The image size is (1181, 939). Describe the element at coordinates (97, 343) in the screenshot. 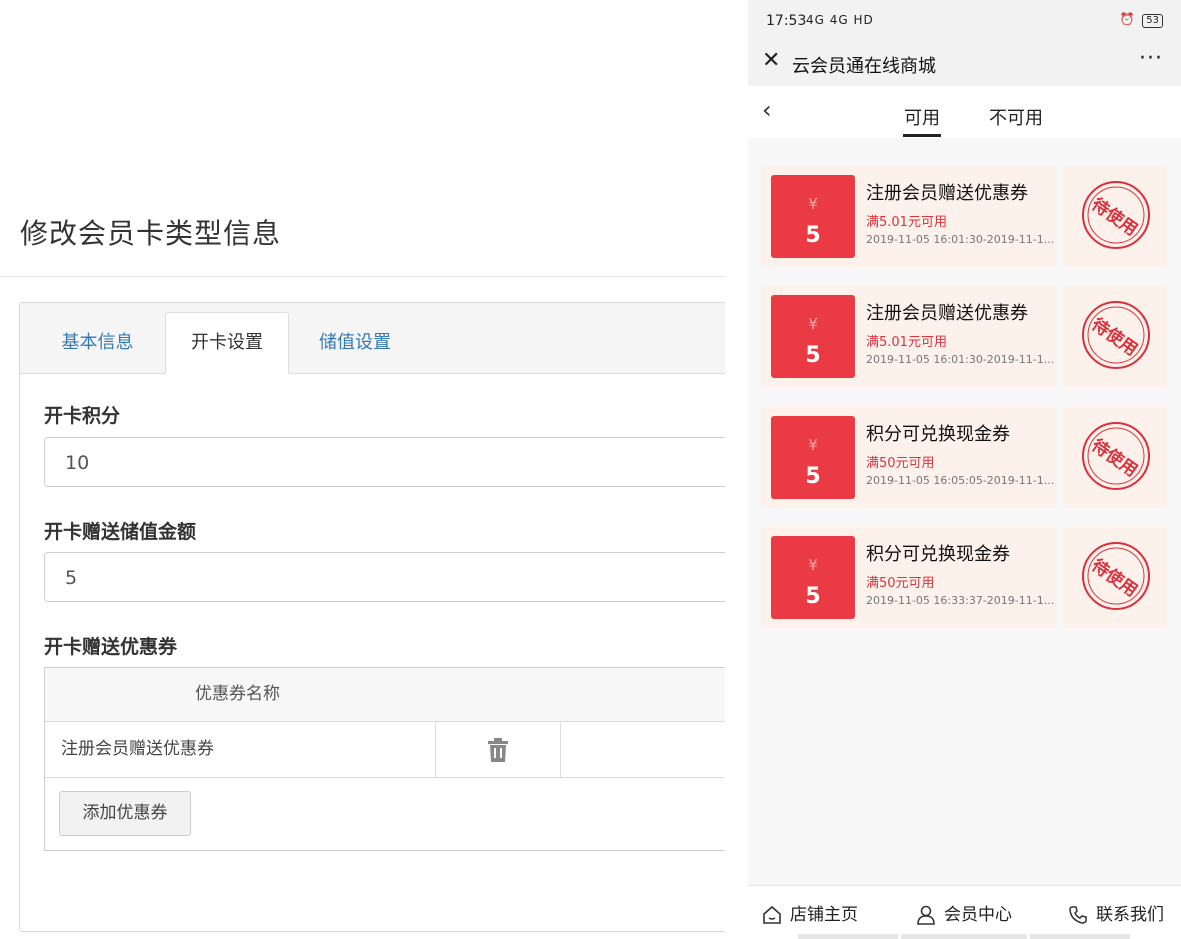

I see `tab-basic-info: 基本信息` at that location.